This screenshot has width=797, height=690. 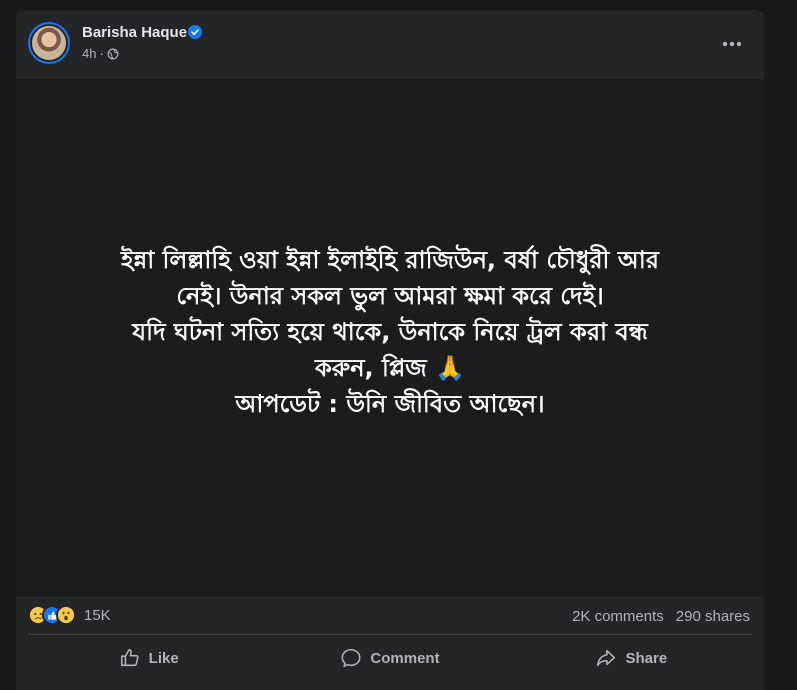 I want to click on shares-count: 290 shares, so click(x=713, y=616).